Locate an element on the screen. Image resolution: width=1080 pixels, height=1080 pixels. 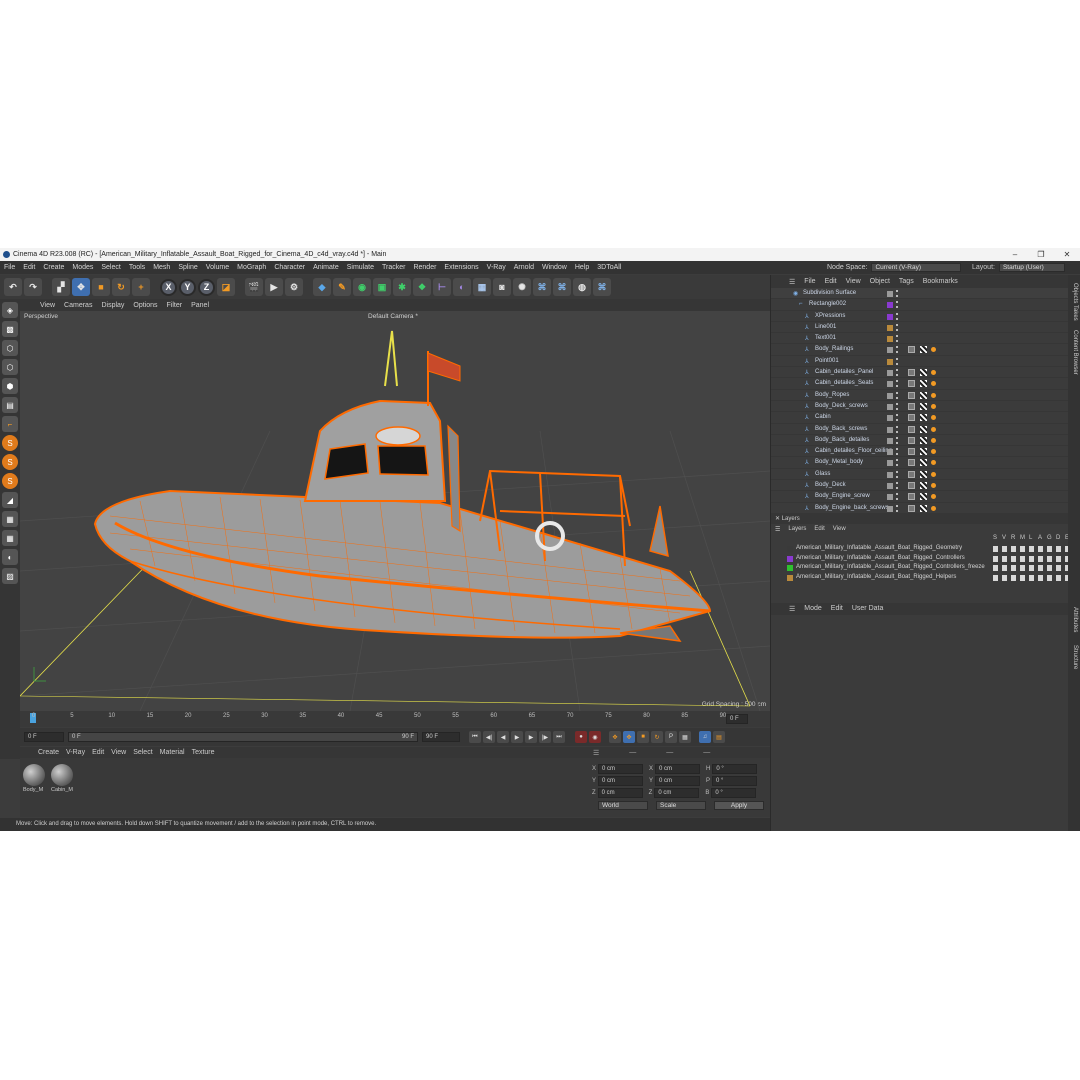
object-row: ⅄ Cabin_detailes_Floor_ceiling is located at coordinates (919, 452).